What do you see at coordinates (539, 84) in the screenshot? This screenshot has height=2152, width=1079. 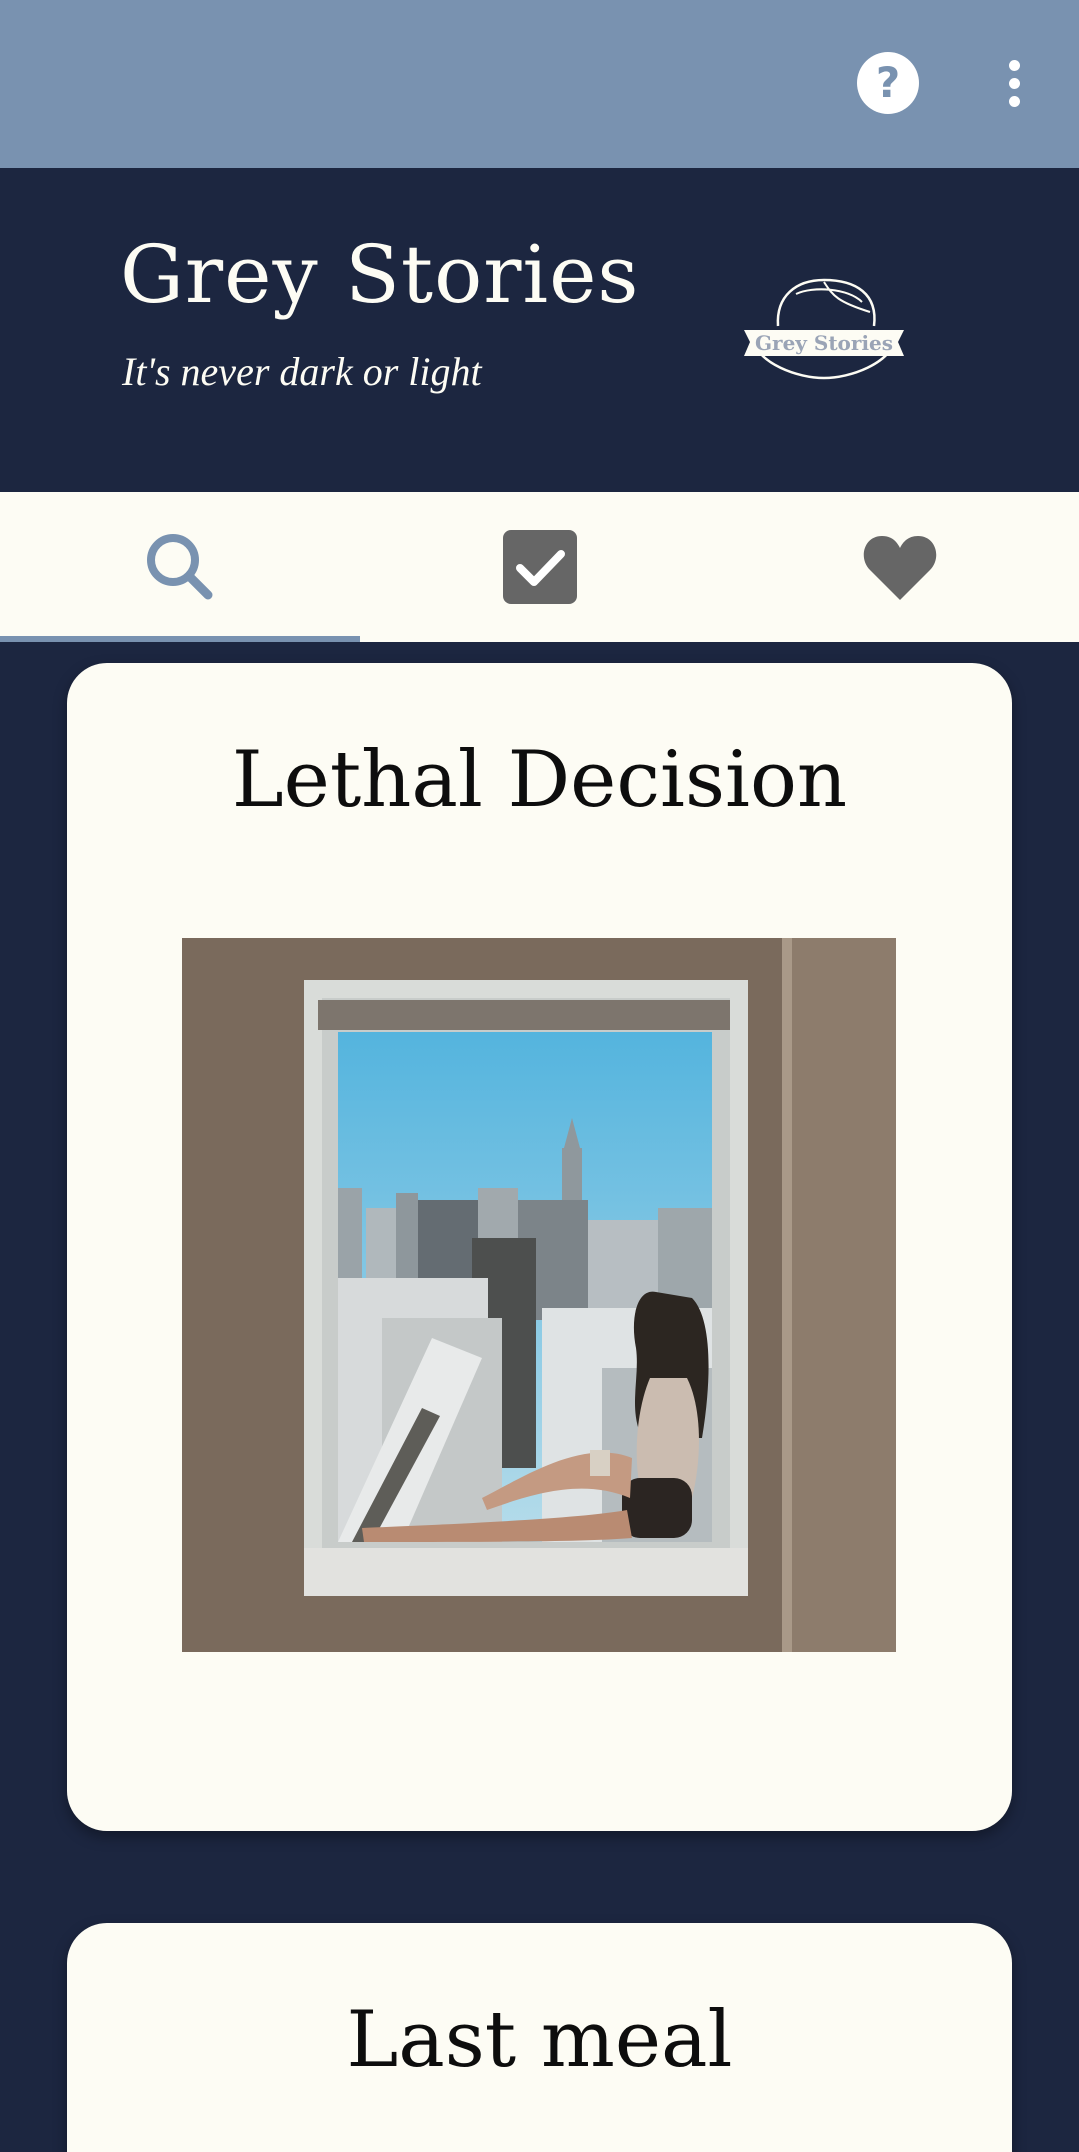 I see `app-bar: ?` at bounding box center [539, 84].